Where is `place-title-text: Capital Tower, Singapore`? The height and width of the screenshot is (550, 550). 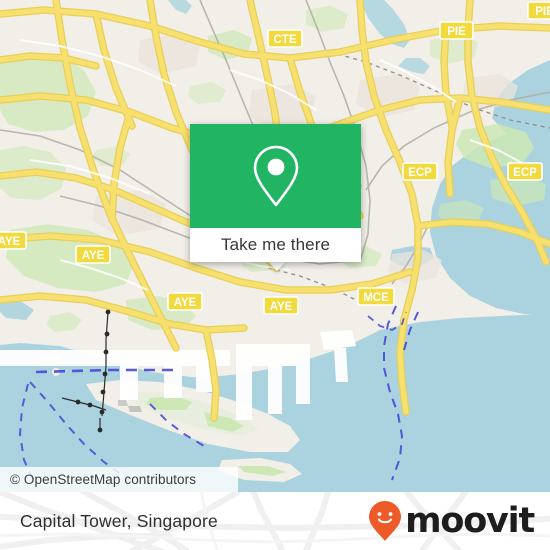
place-title-text: Capital Tower, Singapore is located at coordinates (119, 520).